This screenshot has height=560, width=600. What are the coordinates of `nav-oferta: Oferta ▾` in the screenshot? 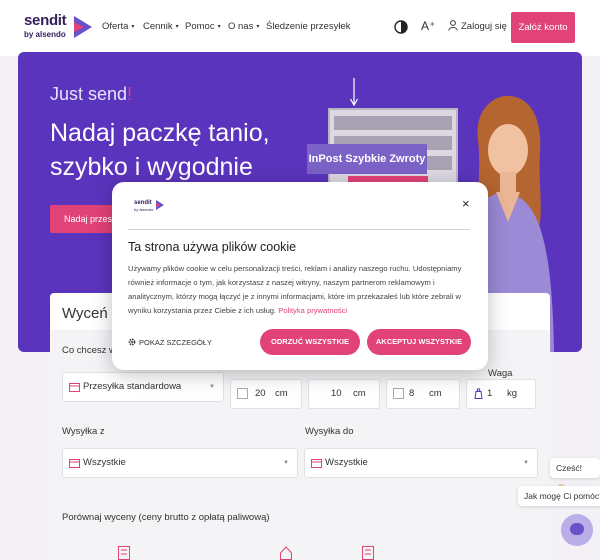 It's located at (118, 26).